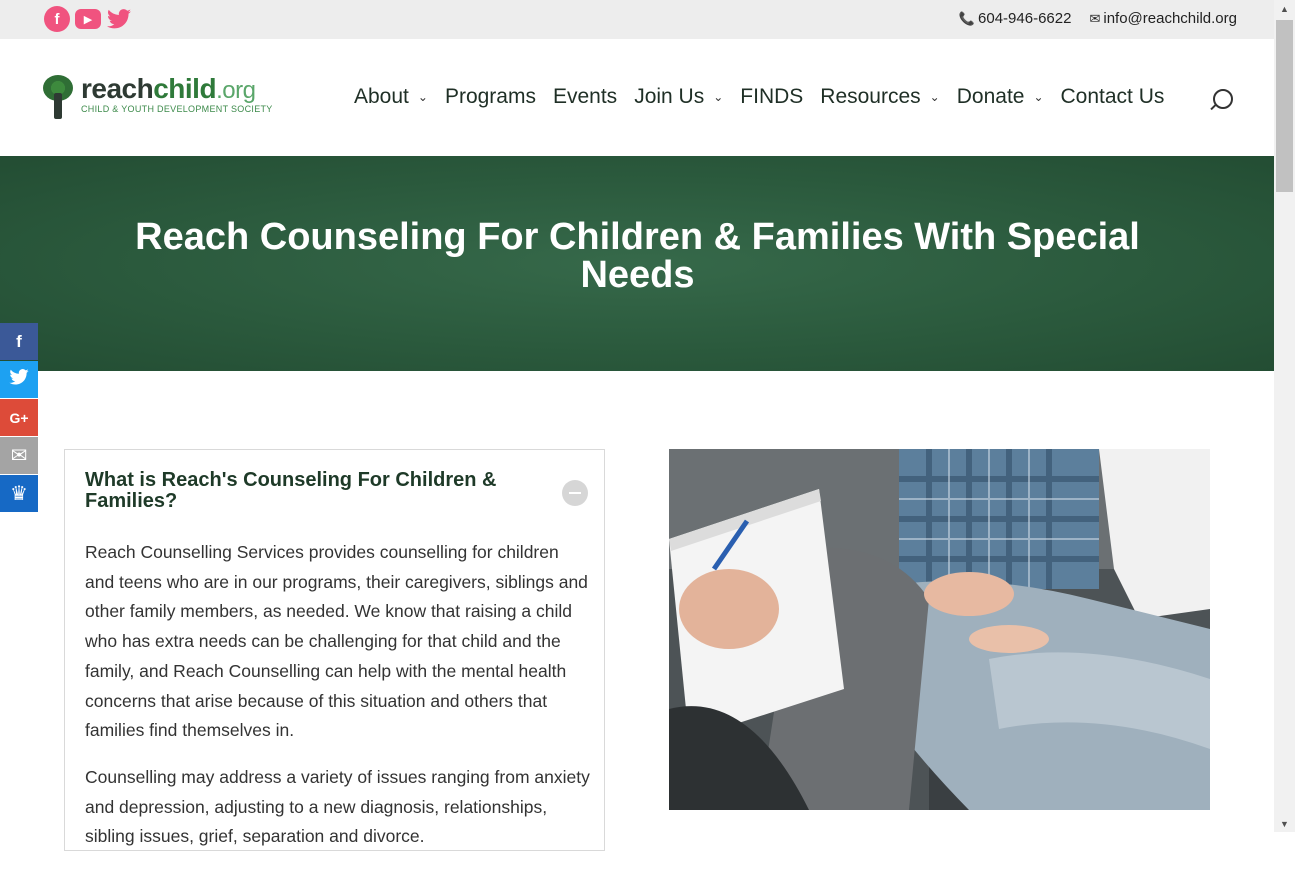  What do you see at coordinates (771, 97) in the screenshot?
I see `nav-finds: FINDS` at bounding box center [771, 97].